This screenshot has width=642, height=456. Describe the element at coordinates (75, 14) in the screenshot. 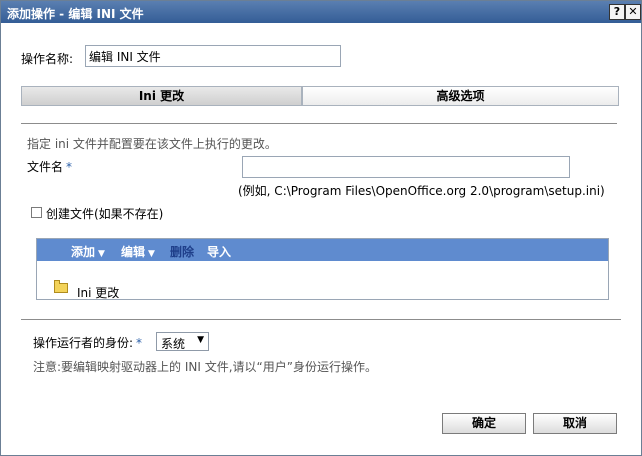

I see `window-title: 添加操作 - 编辑 INI 文件` at that location.